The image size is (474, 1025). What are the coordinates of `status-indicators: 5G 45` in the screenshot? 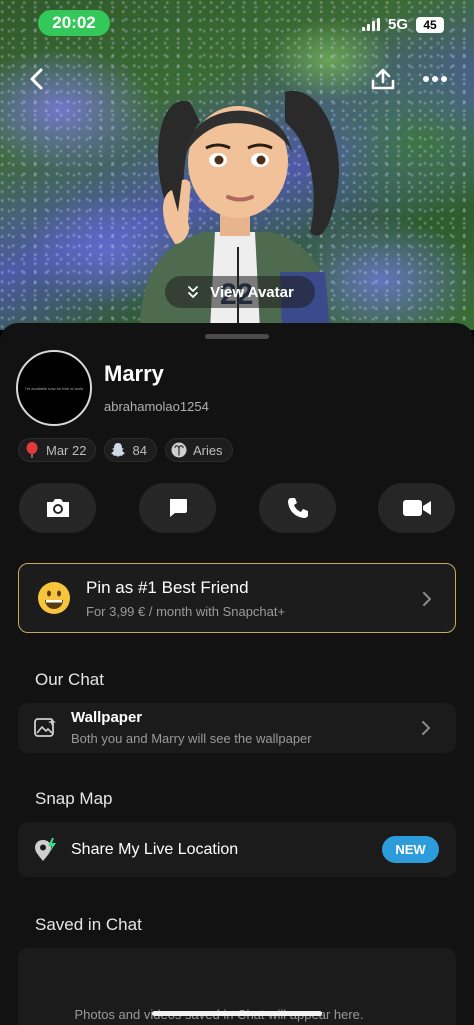 It's located at (402, 24).